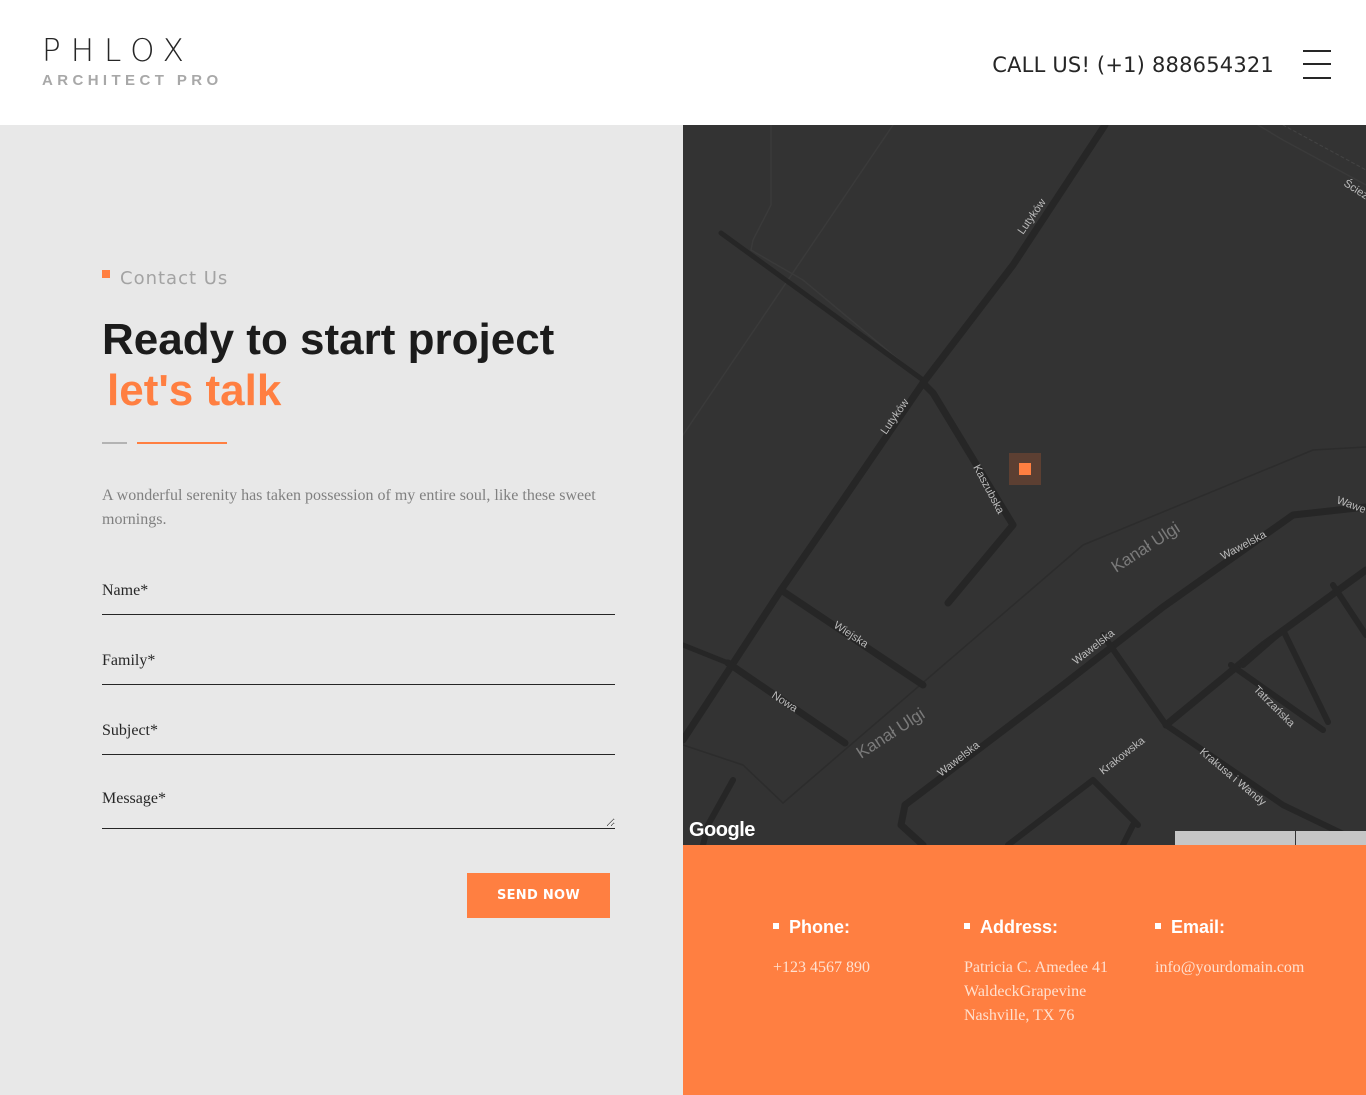  I want to click on map-pin-icon, so click(1025, 469).